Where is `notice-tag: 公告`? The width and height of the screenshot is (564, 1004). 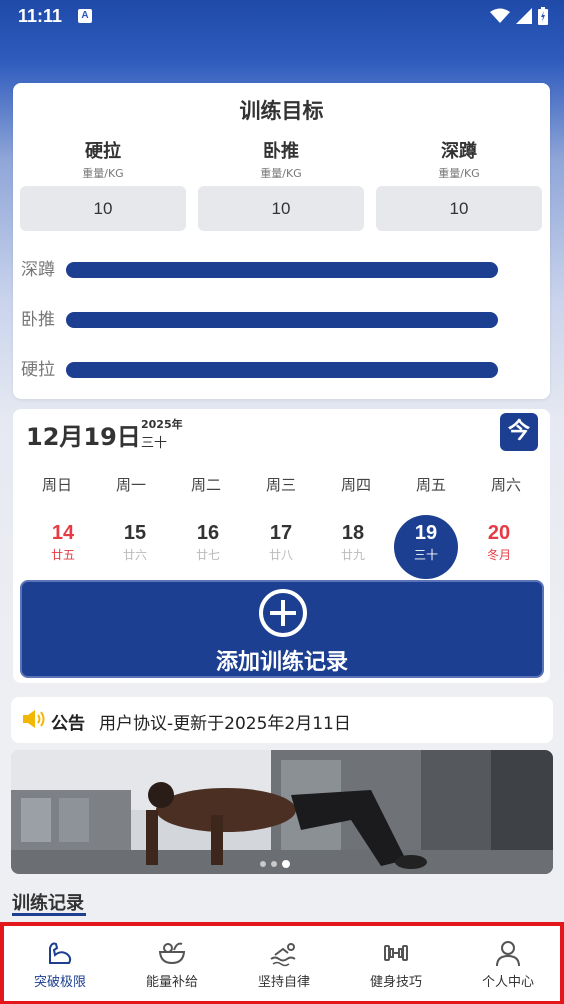
notice-tag: 公告 is located at coordinates (68, 724).